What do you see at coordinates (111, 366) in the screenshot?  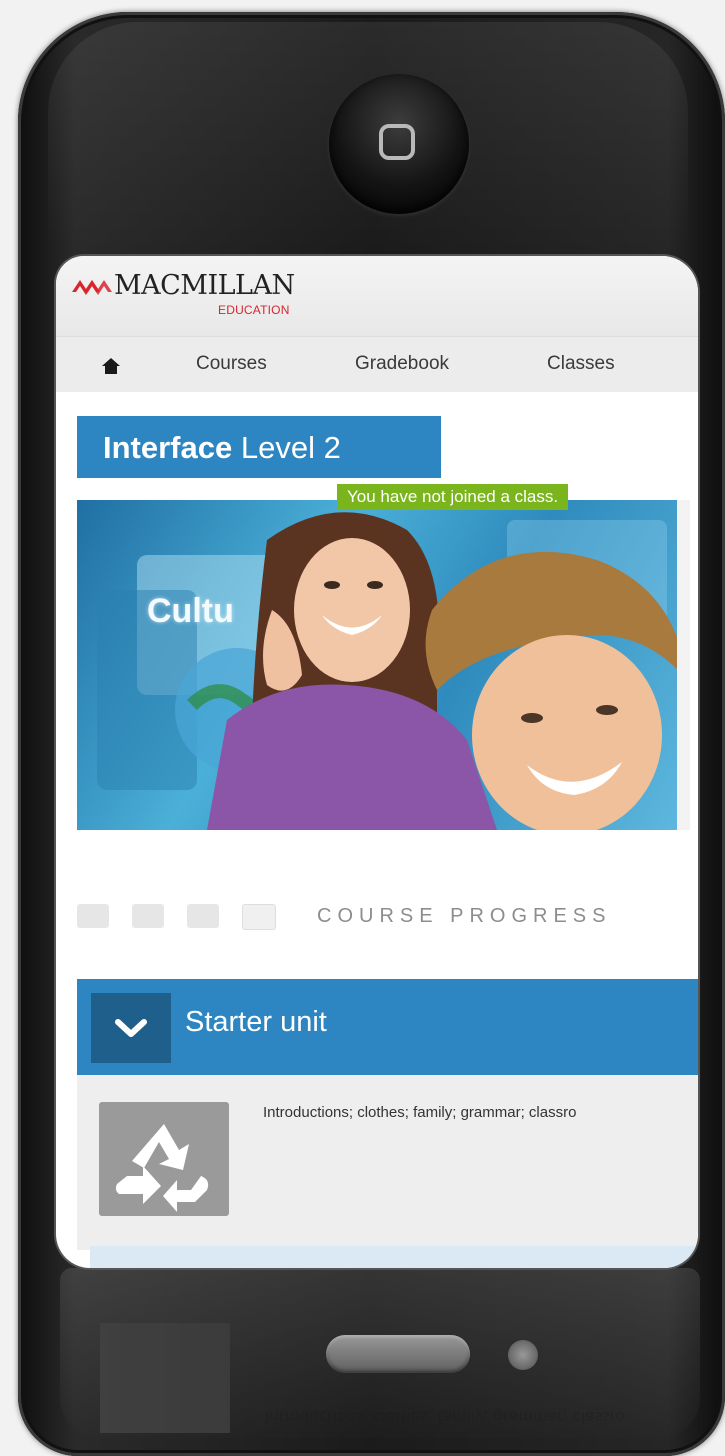 I see `home-icon` at bounding box center [111, 366].